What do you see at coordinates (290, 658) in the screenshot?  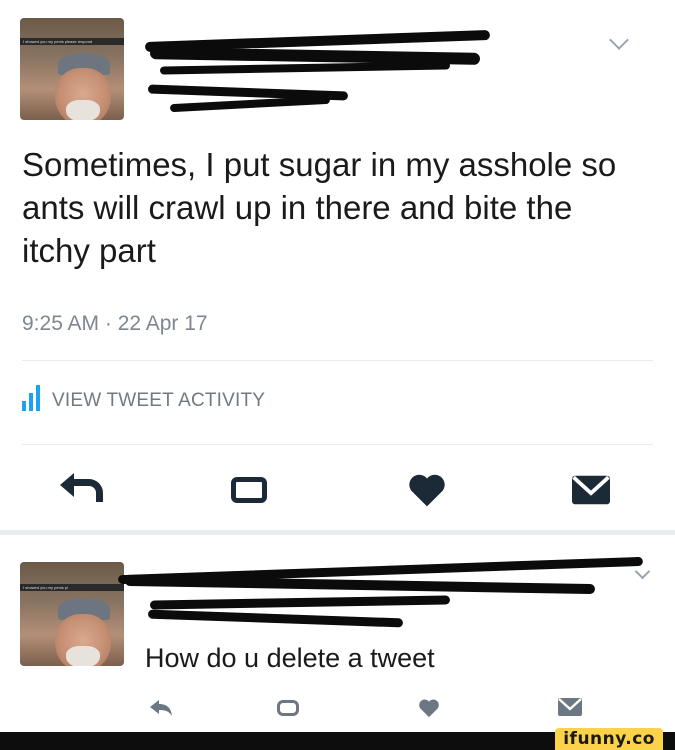 I see `reply-text: How do u delete a tweet` at bounding box center [290, 658].